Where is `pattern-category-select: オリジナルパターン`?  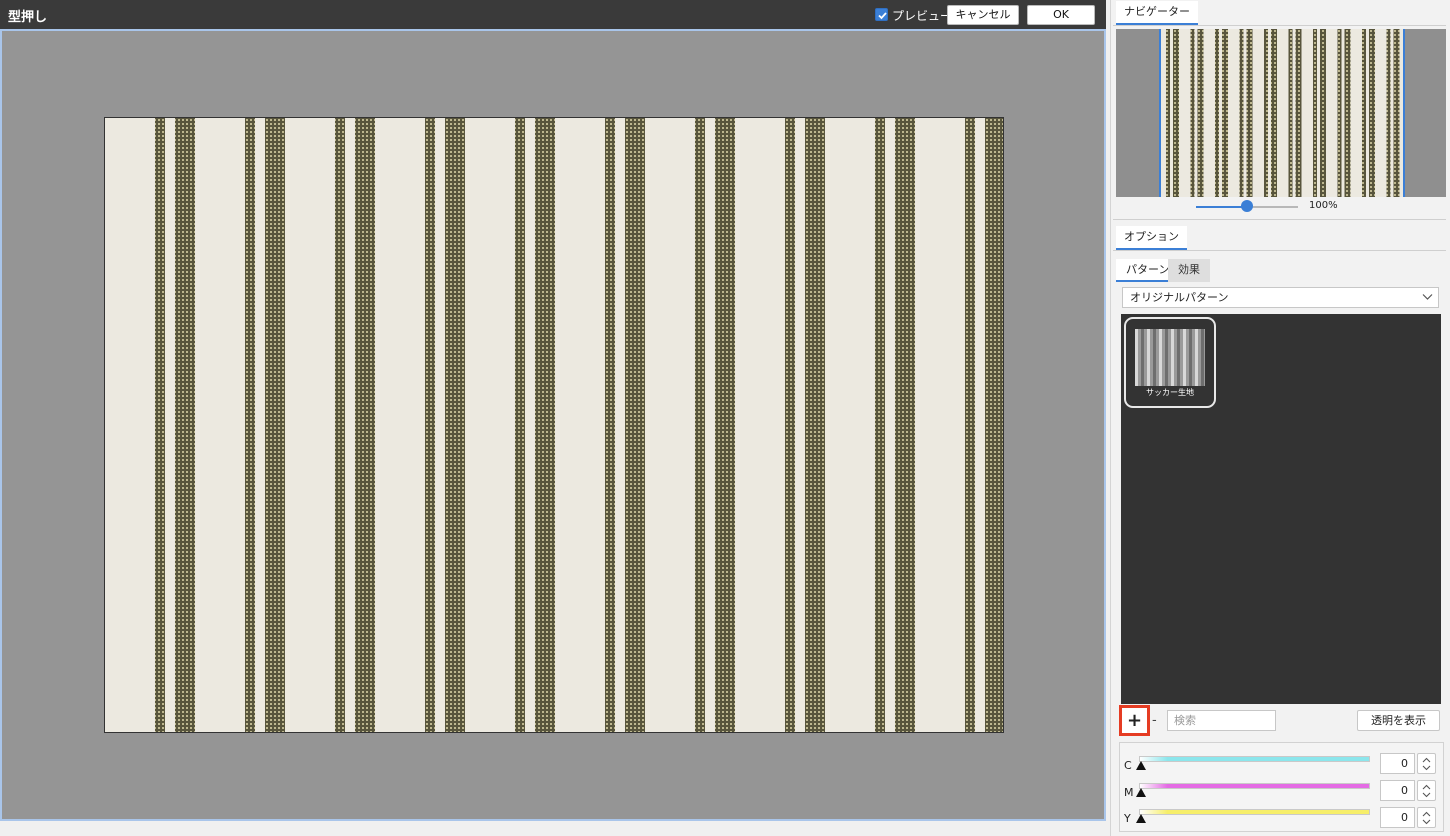
pattern-category-select: オリジナルパターン is located at coordinates (1280, 297).